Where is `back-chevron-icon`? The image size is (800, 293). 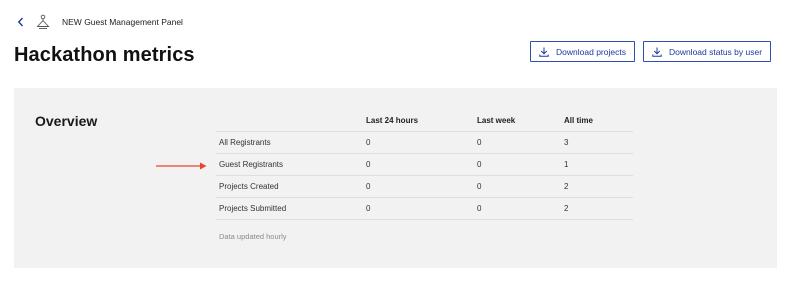 back-chevron-icon is located at coordinates (20, 22).